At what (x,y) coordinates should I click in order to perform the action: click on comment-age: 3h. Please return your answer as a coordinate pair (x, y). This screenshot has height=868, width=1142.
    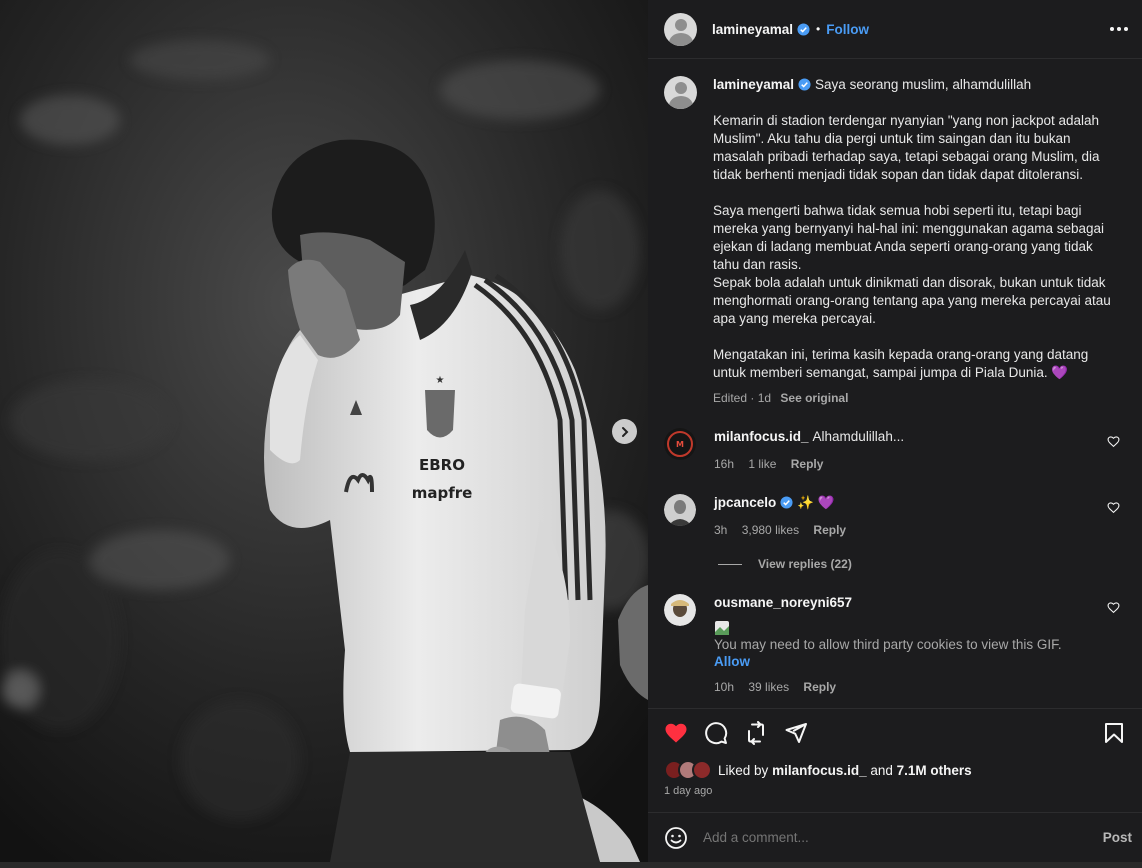
    Looking at the image, I should click on (721, 530).